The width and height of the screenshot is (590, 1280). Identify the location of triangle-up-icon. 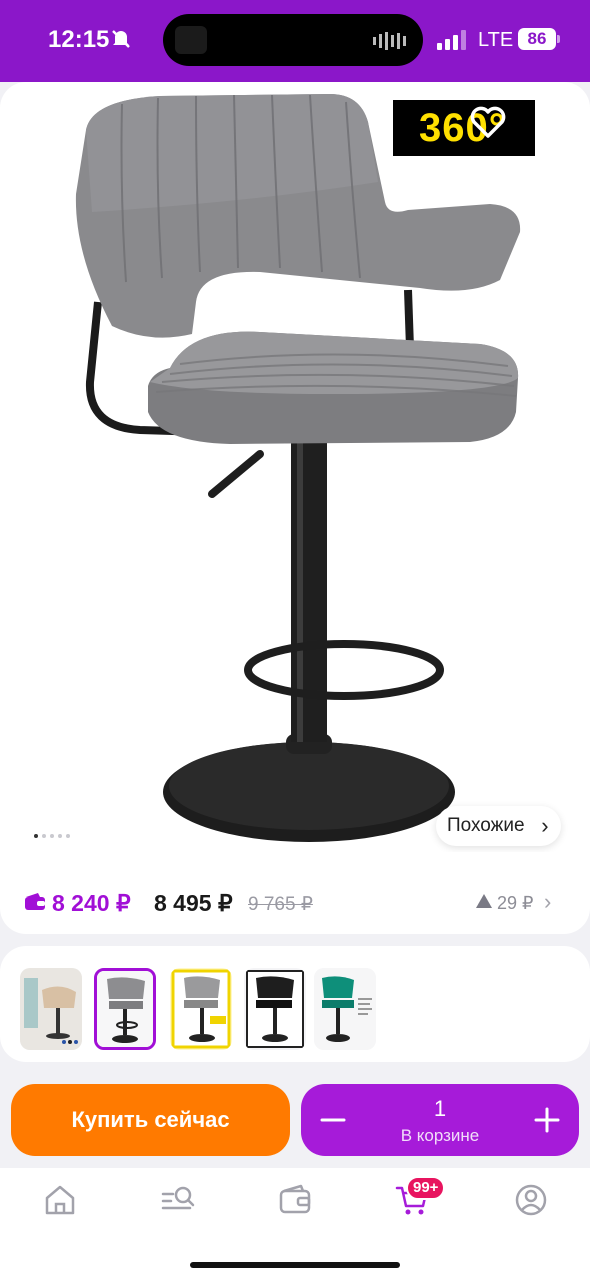
(484, 901).